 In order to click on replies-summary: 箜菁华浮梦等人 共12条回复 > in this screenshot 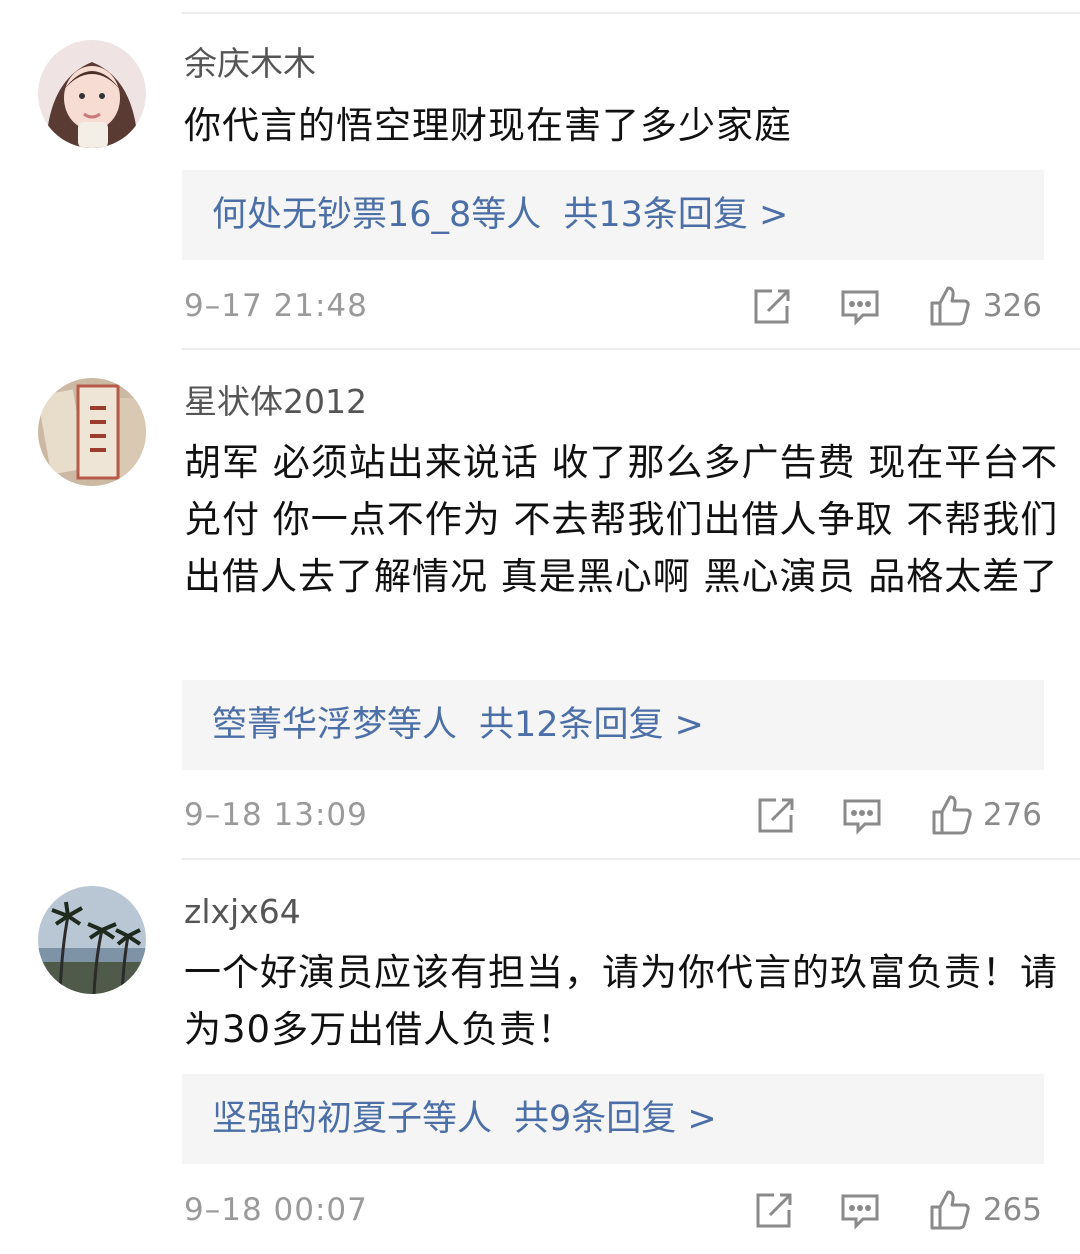, I will do `click(613, 725)`.